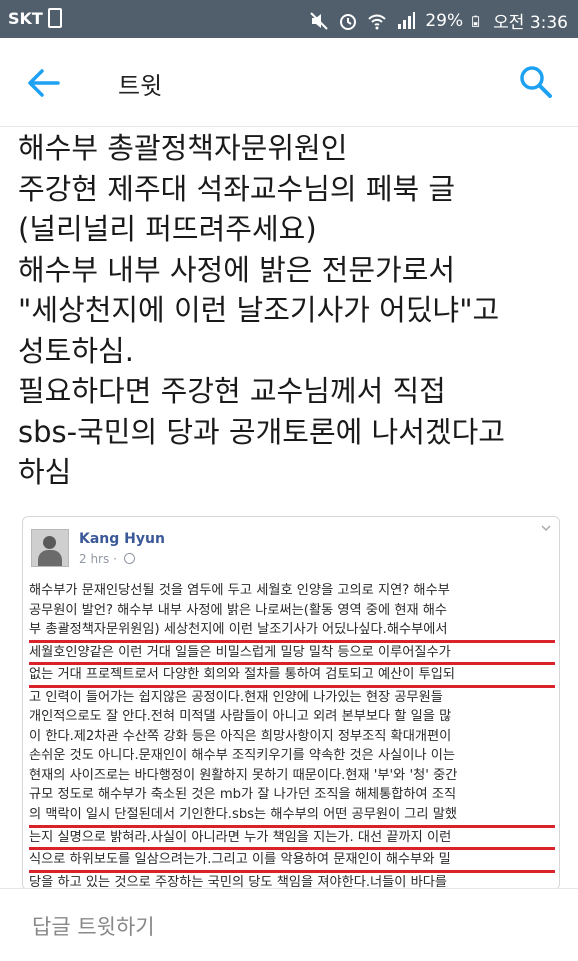 The width and height of the screenshot is (578, 961). What do you see at coordinates (55, 18) in the screenshot?
I see `notification-icon` at bounding box center [55, 18].